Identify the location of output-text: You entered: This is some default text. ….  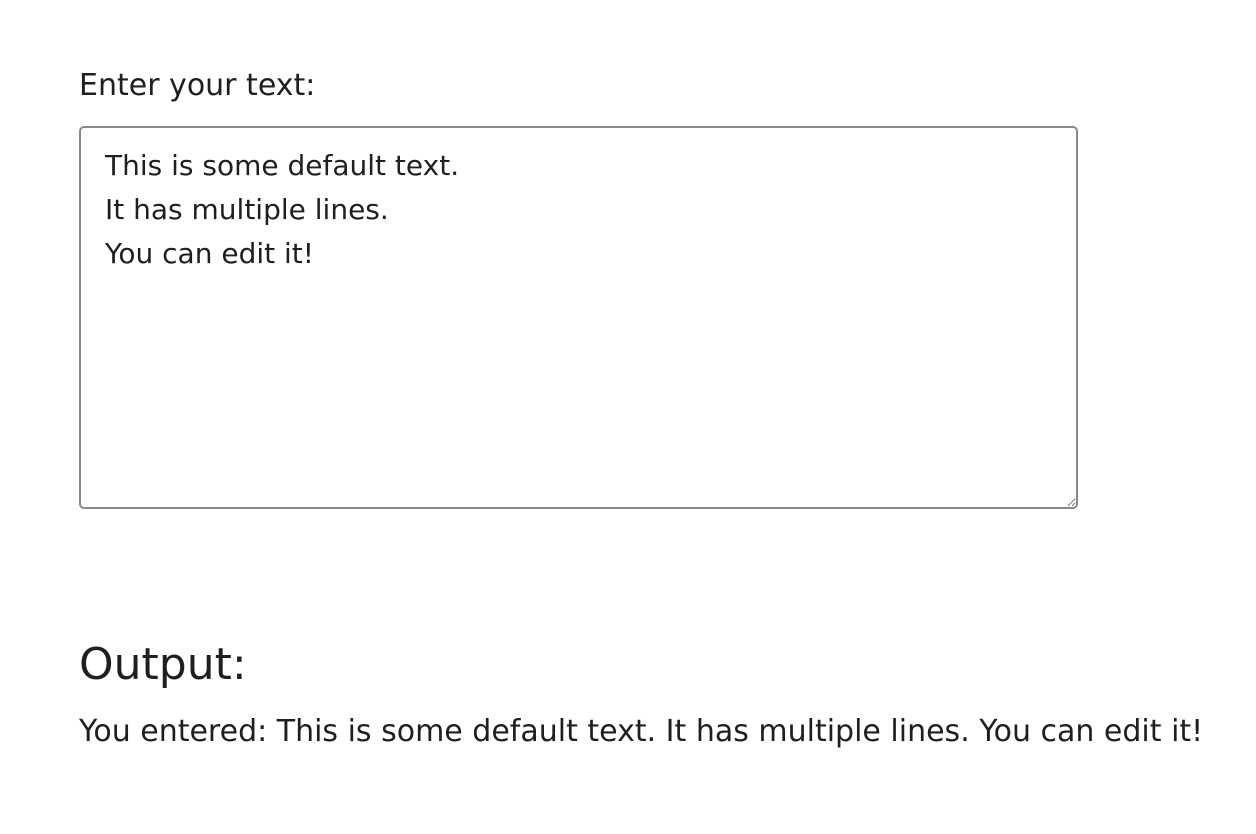
(641, 731).